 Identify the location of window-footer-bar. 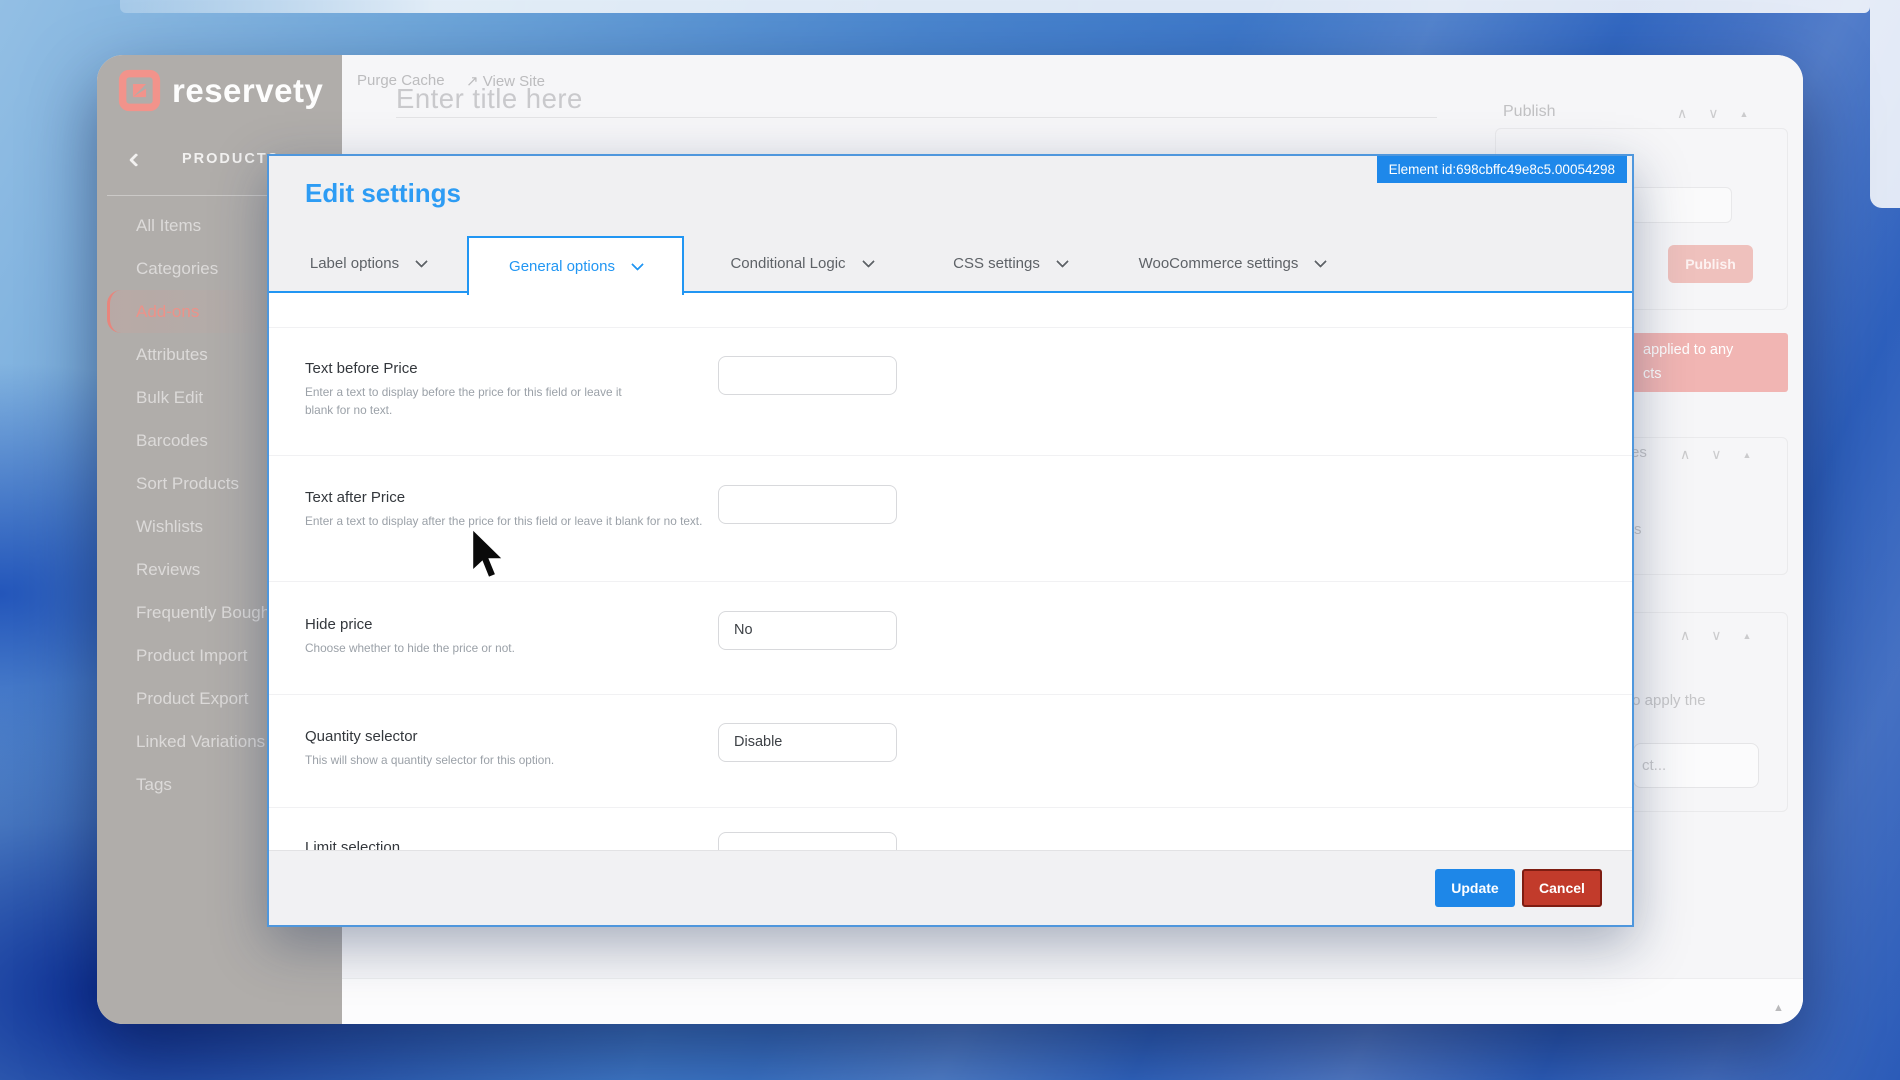
(1072, 1001).